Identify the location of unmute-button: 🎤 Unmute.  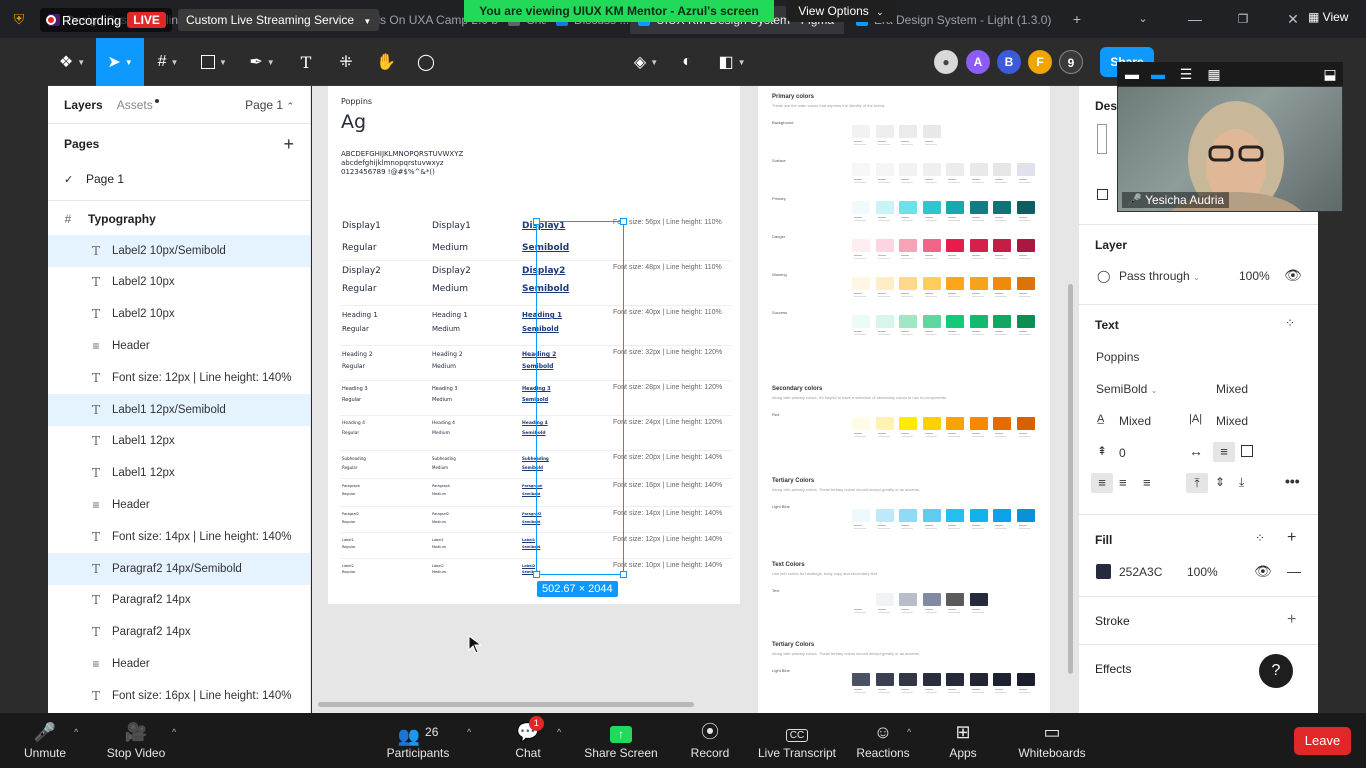
(45, 740).